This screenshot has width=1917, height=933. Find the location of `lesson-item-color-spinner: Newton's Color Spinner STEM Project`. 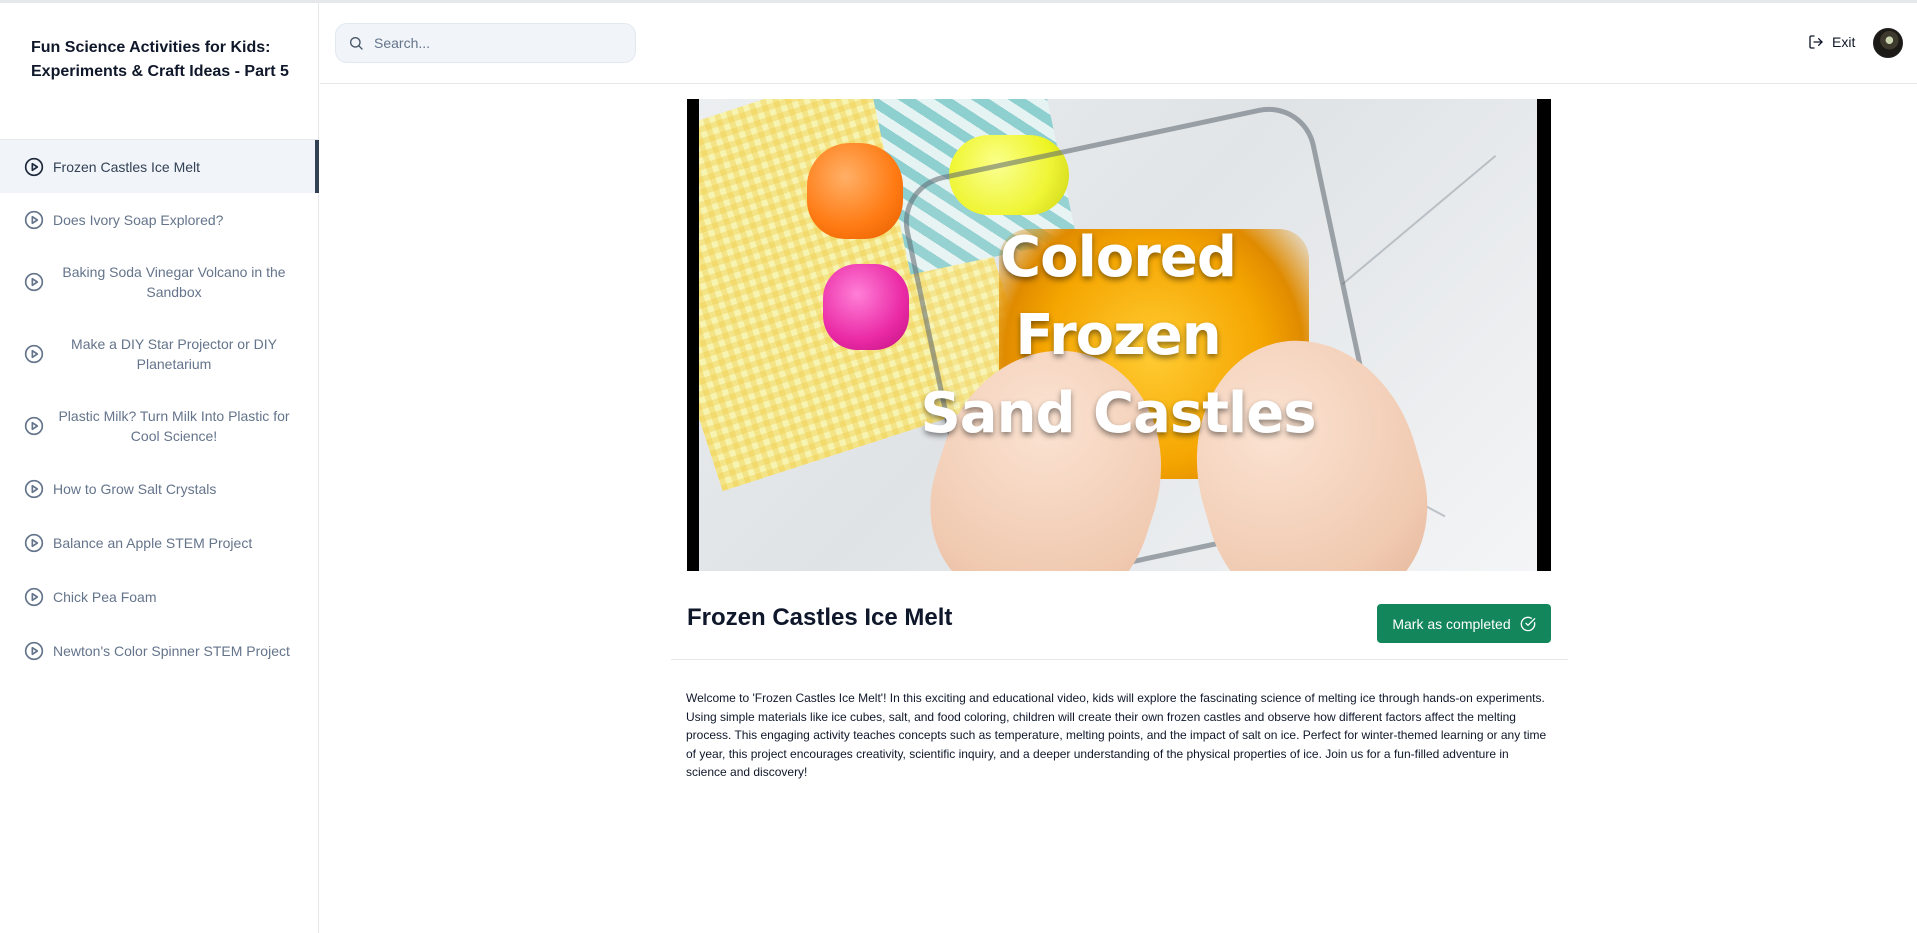

lesson-item-color-spinner: Newton's Color Spinner STEM Project is located at coordinates (159, 651).